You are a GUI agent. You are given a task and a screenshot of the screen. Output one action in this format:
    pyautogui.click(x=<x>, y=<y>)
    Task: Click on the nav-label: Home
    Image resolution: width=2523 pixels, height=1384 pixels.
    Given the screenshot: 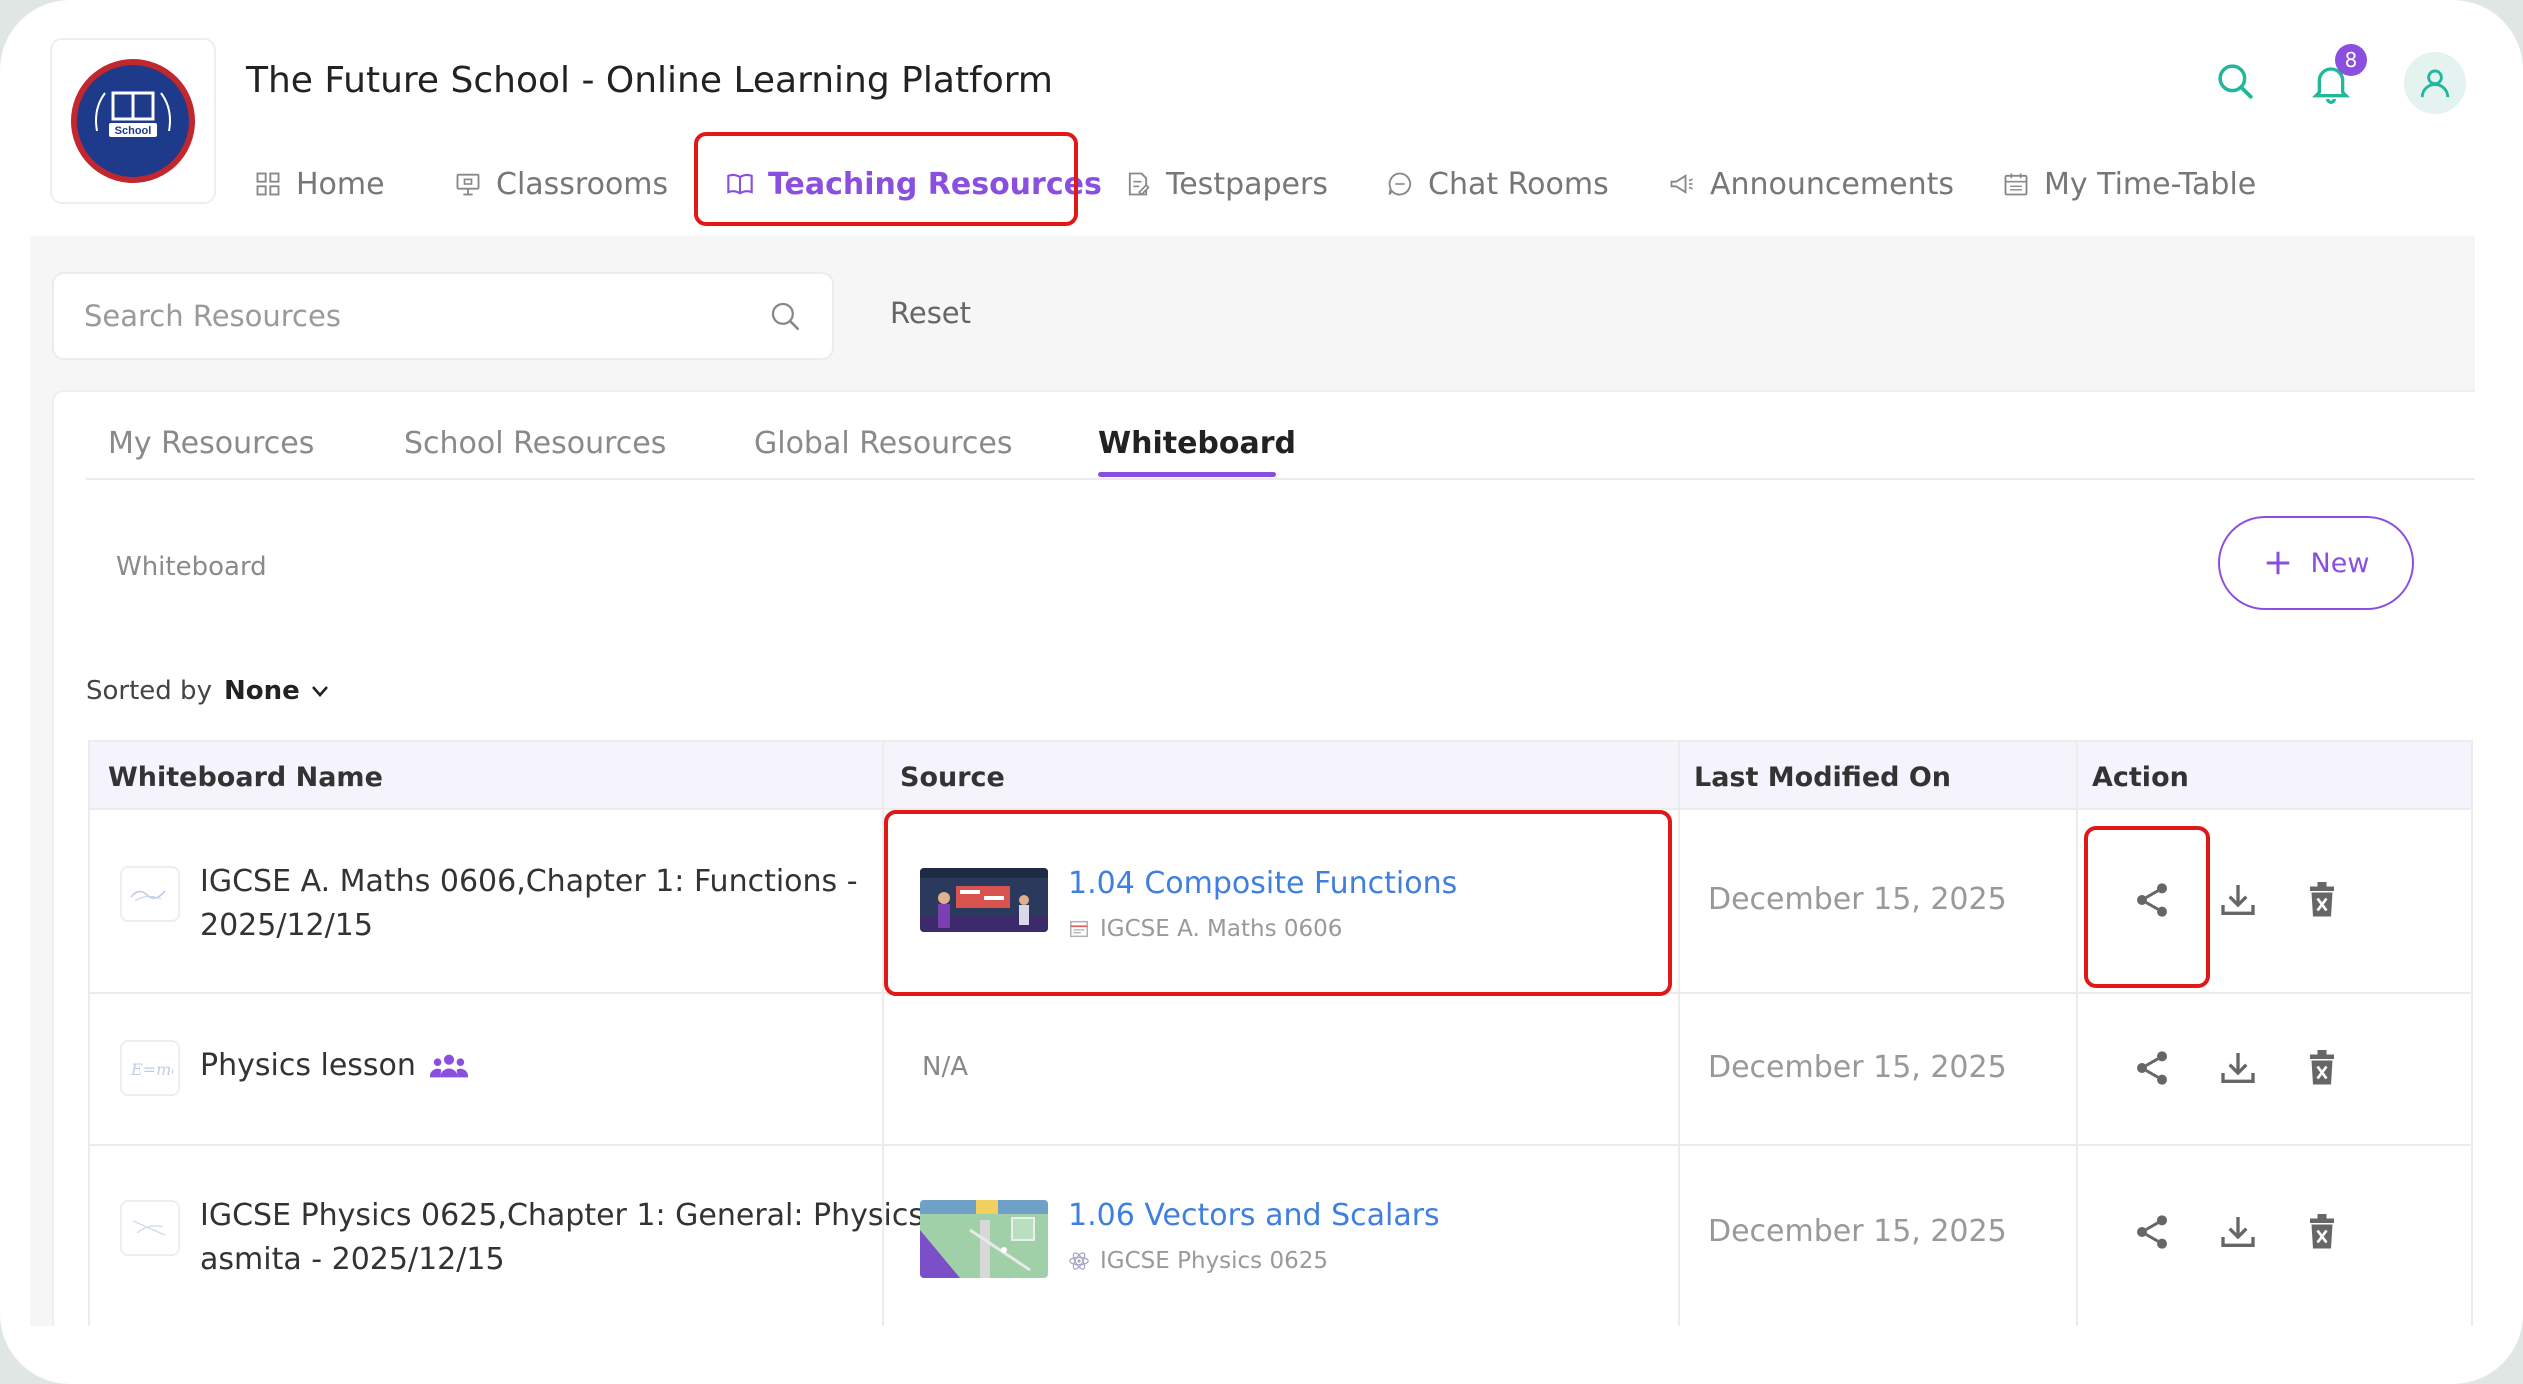 What is the action you would take?
    pyautogui.click(x=340, y=184)
    